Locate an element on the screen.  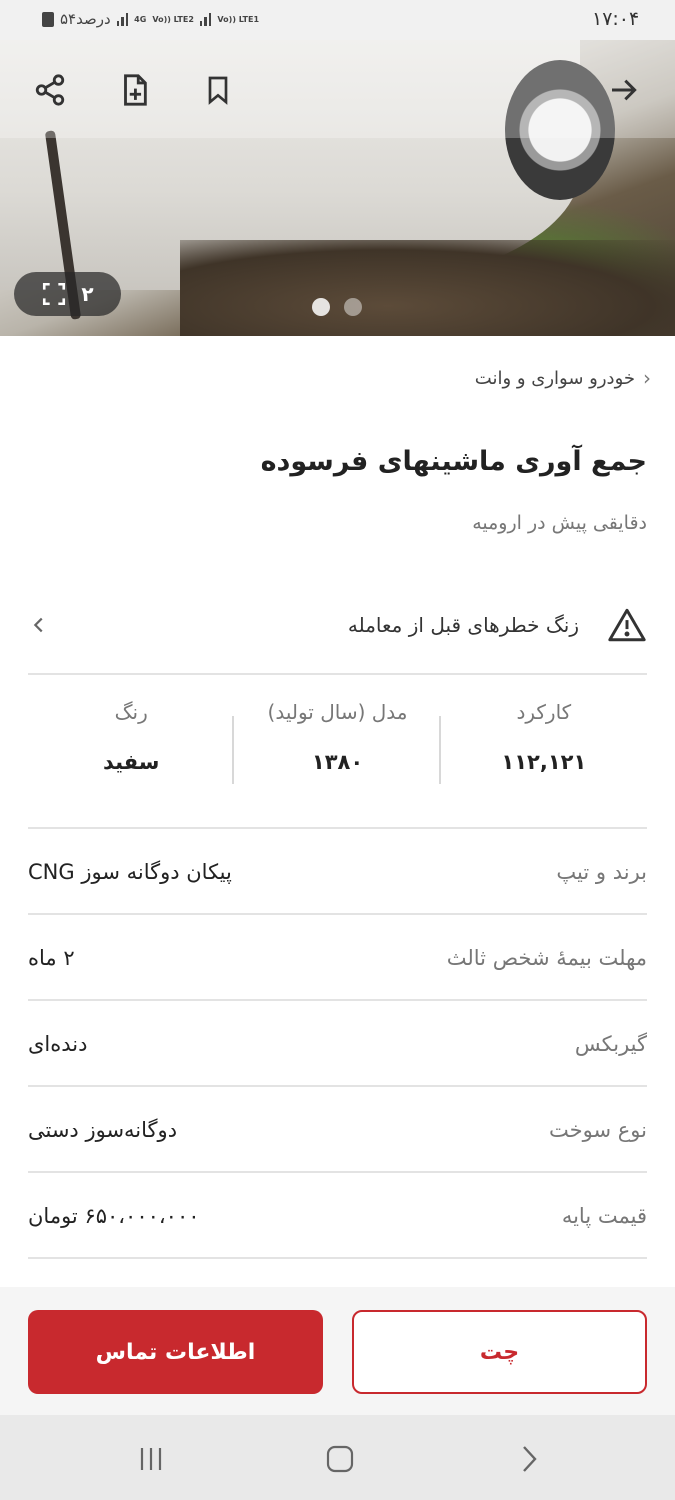
share-icon is located at coordinates (50, 90).